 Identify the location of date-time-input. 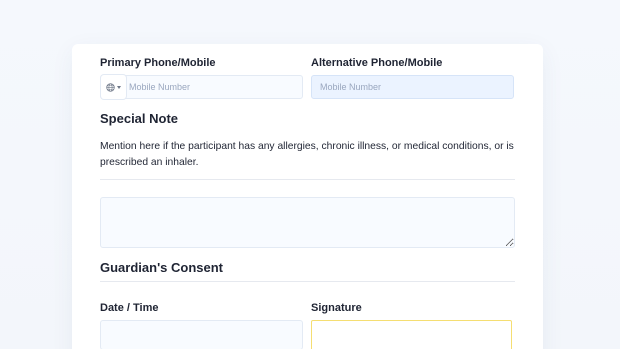
(201, 334).